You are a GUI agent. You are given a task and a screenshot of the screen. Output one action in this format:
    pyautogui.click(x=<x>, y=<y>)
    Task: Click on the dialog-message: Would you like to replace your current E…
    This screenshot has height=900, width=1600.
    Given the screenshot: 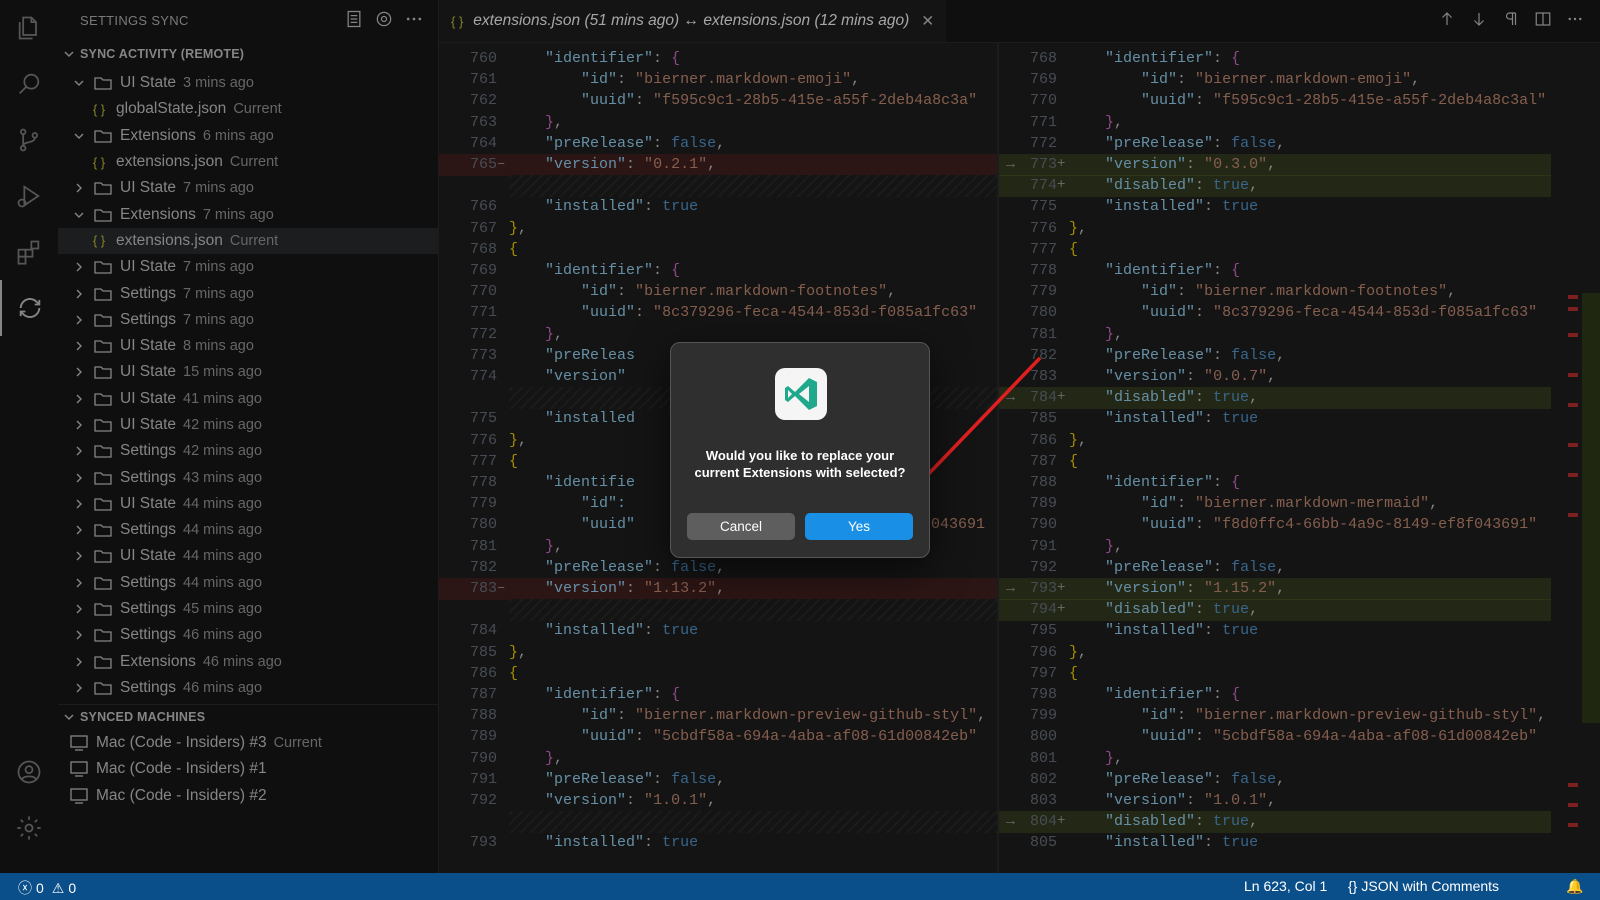 What is the action you would take?
    pyautogui.click(x=800, y=464)
    